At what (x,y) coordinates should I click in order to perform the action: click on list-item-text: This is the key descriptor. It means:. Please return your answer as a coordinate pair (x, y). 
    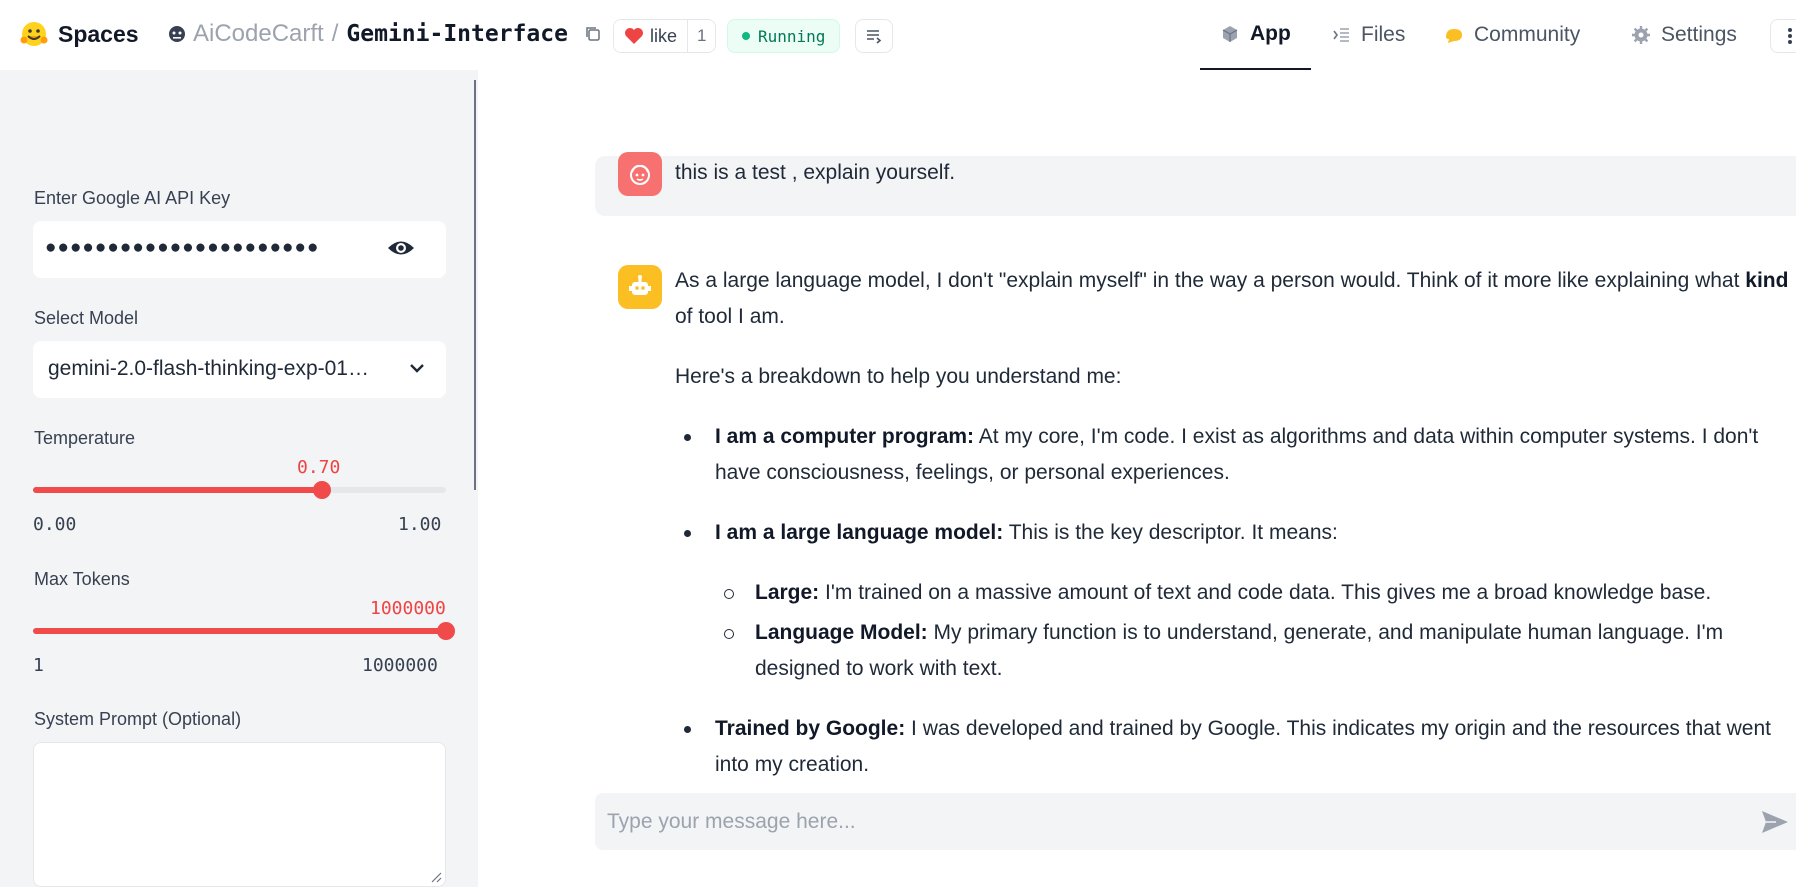
    Looking at the image, I should click on (1170, 532).